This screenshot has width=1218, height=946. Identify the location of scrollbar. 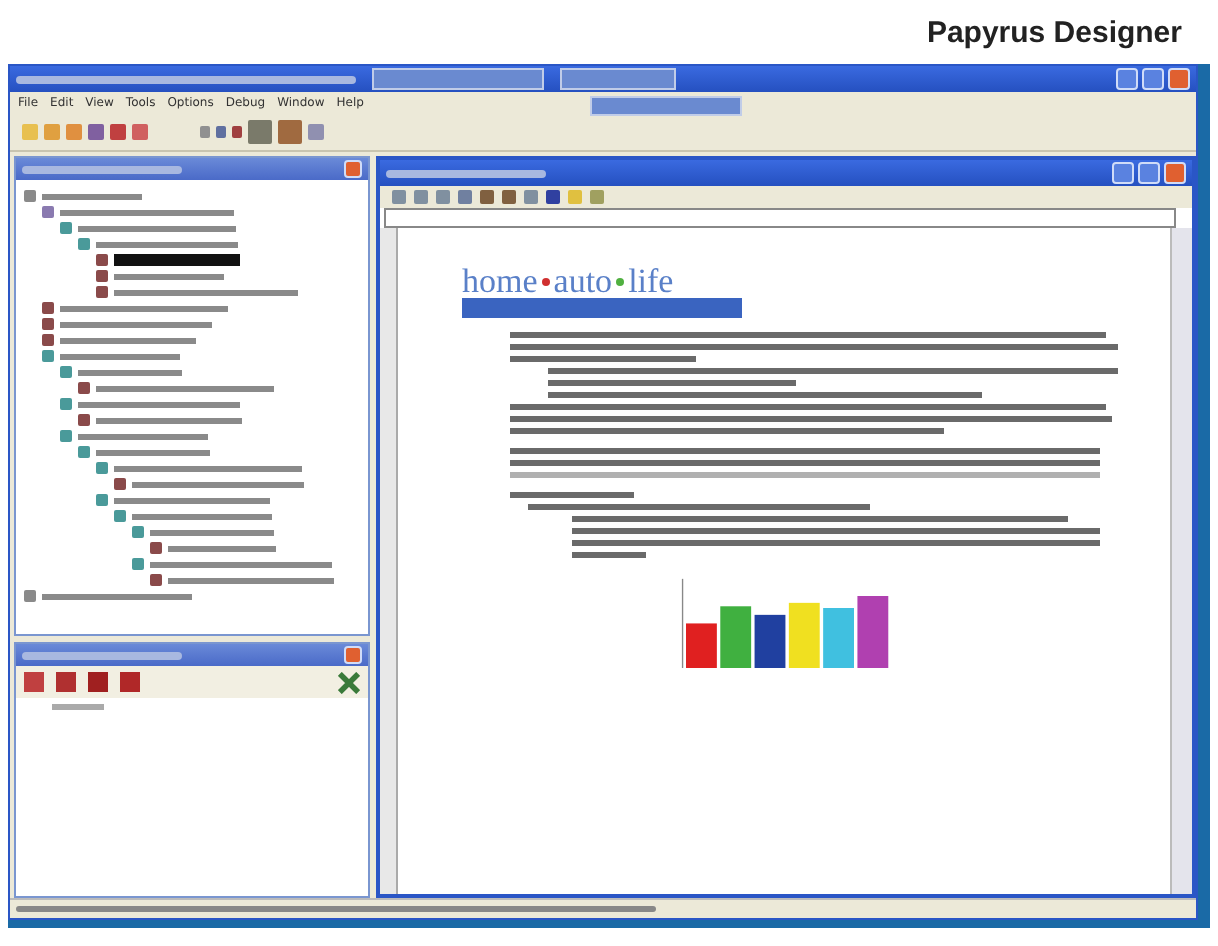
(1181, 561).